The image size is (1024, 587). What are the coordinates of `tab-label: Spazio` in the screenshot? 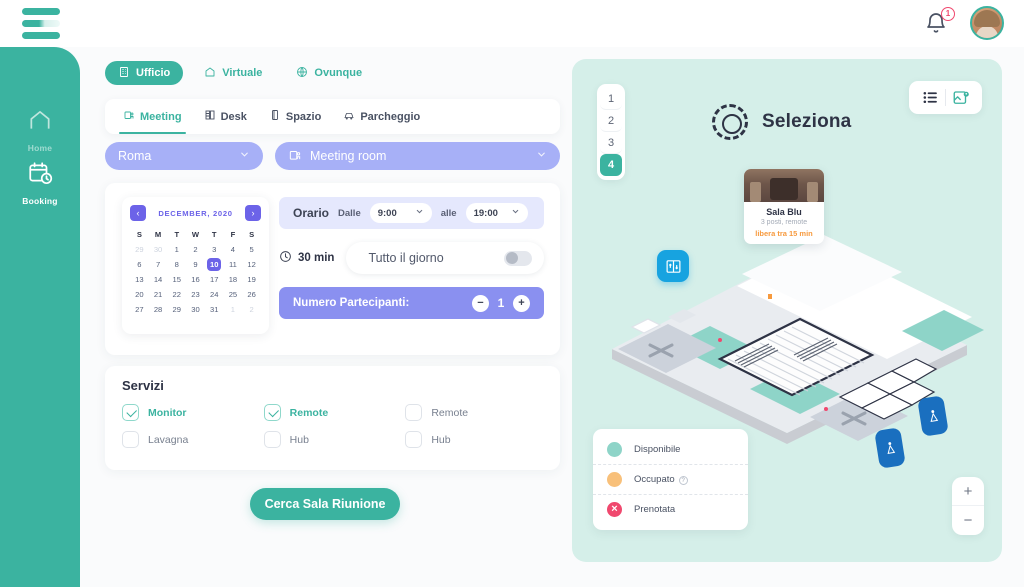 It's located at (303, 116).